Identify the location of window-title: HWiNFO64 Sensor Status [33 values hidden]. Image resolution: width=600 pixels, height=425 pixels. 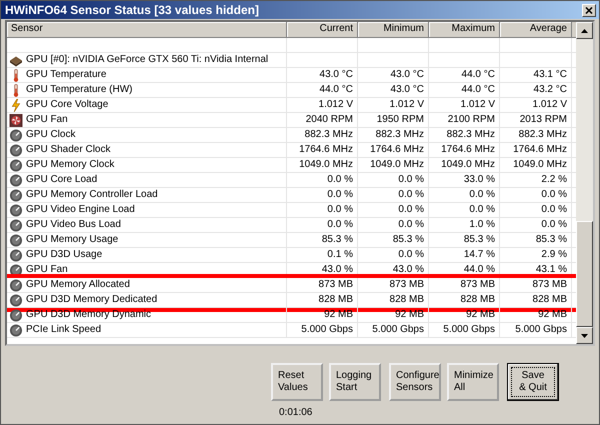
(132, 10).